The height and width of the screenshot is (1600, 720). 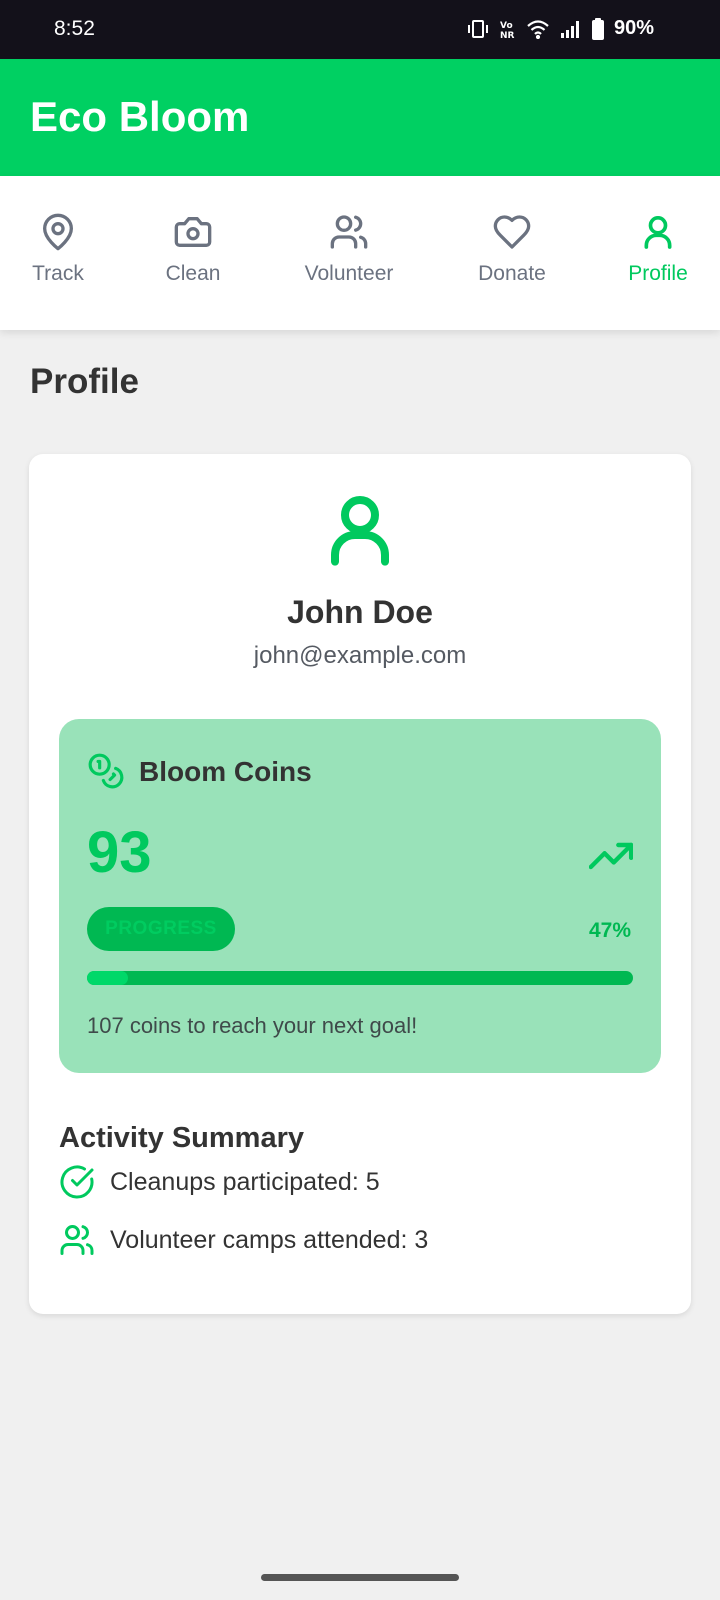 What do you see at coordinates (658, 253) in the screenshot?
I see `tab-profile: Profile` at bounding box center [658, 253].